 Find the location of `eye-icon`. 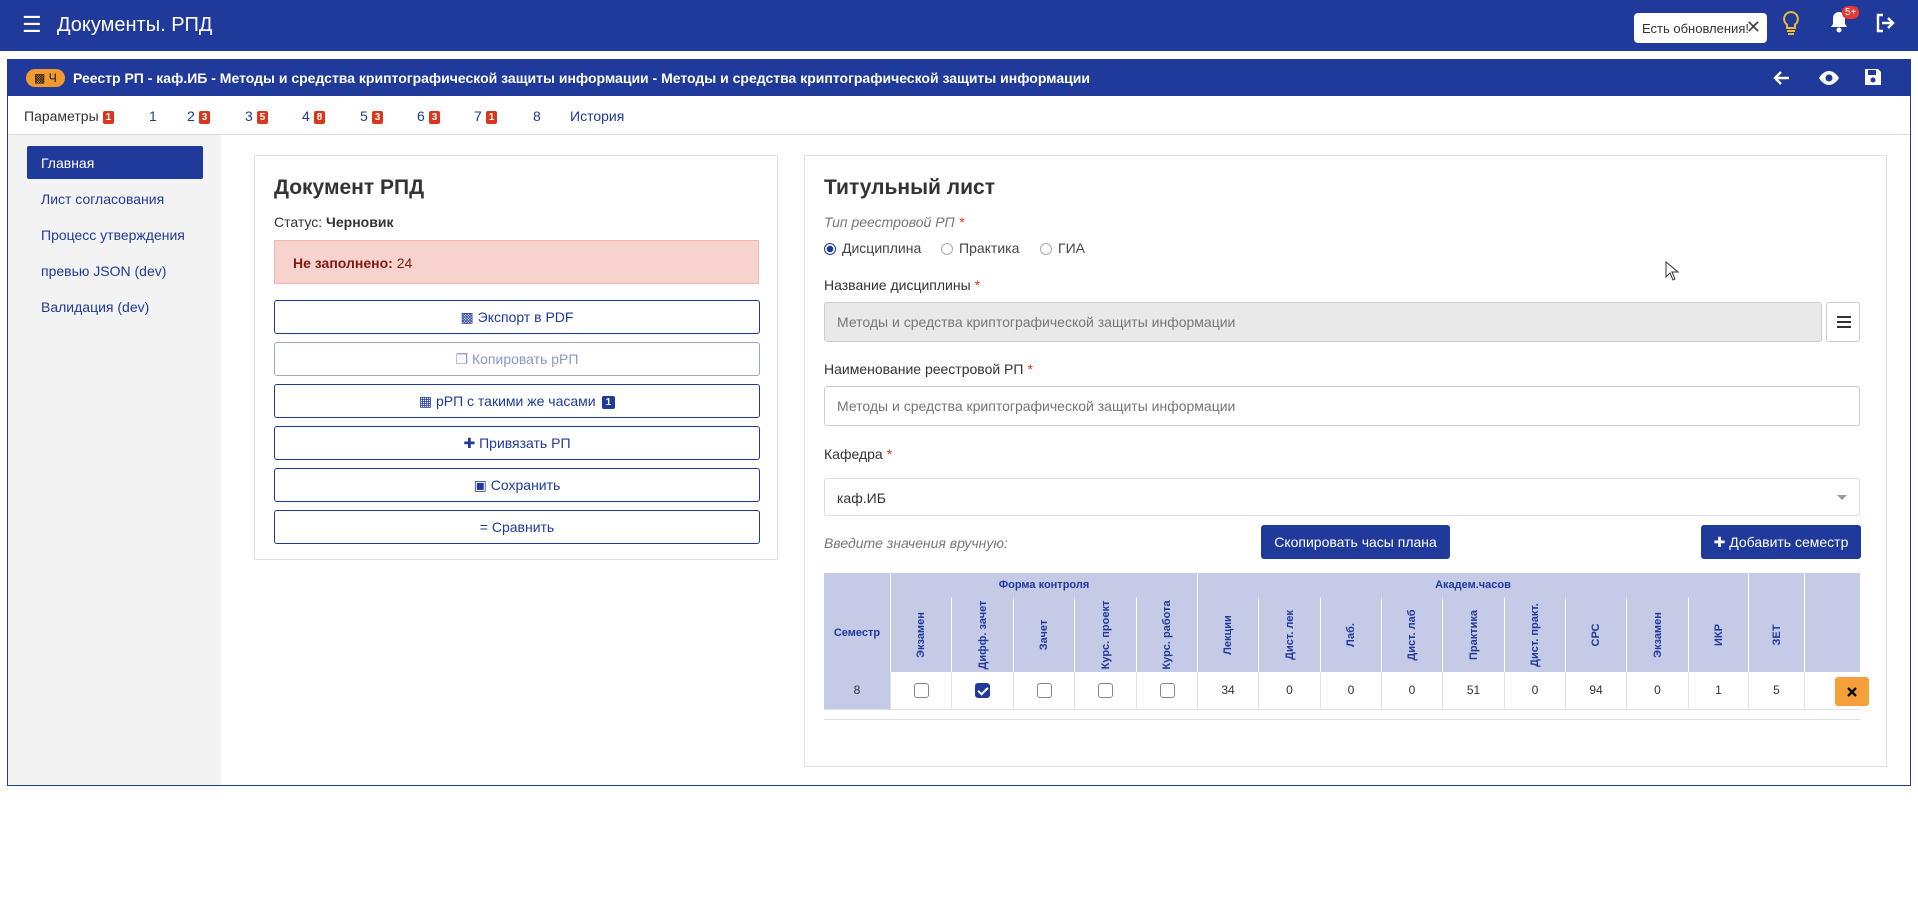

eye-icon is located at coordinates (1829, 78).